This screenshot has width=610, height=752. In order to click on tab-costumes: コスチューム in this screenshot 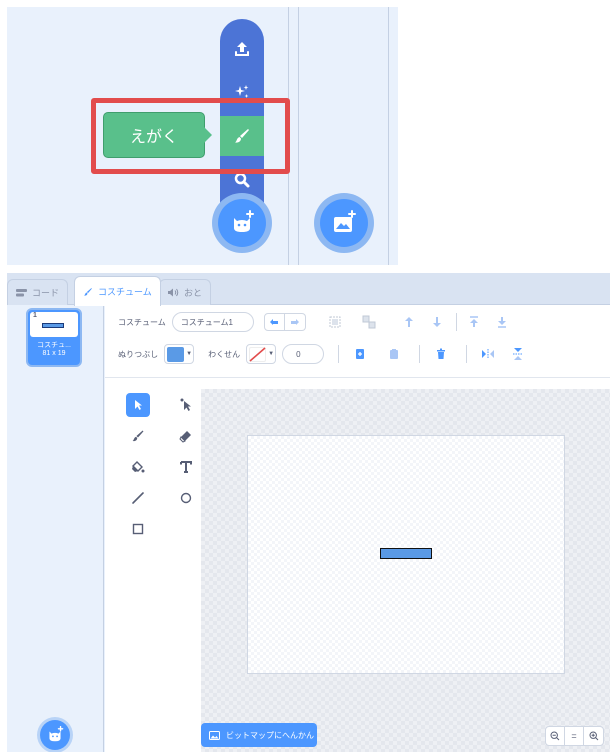, I will do `click(117, 291)`.